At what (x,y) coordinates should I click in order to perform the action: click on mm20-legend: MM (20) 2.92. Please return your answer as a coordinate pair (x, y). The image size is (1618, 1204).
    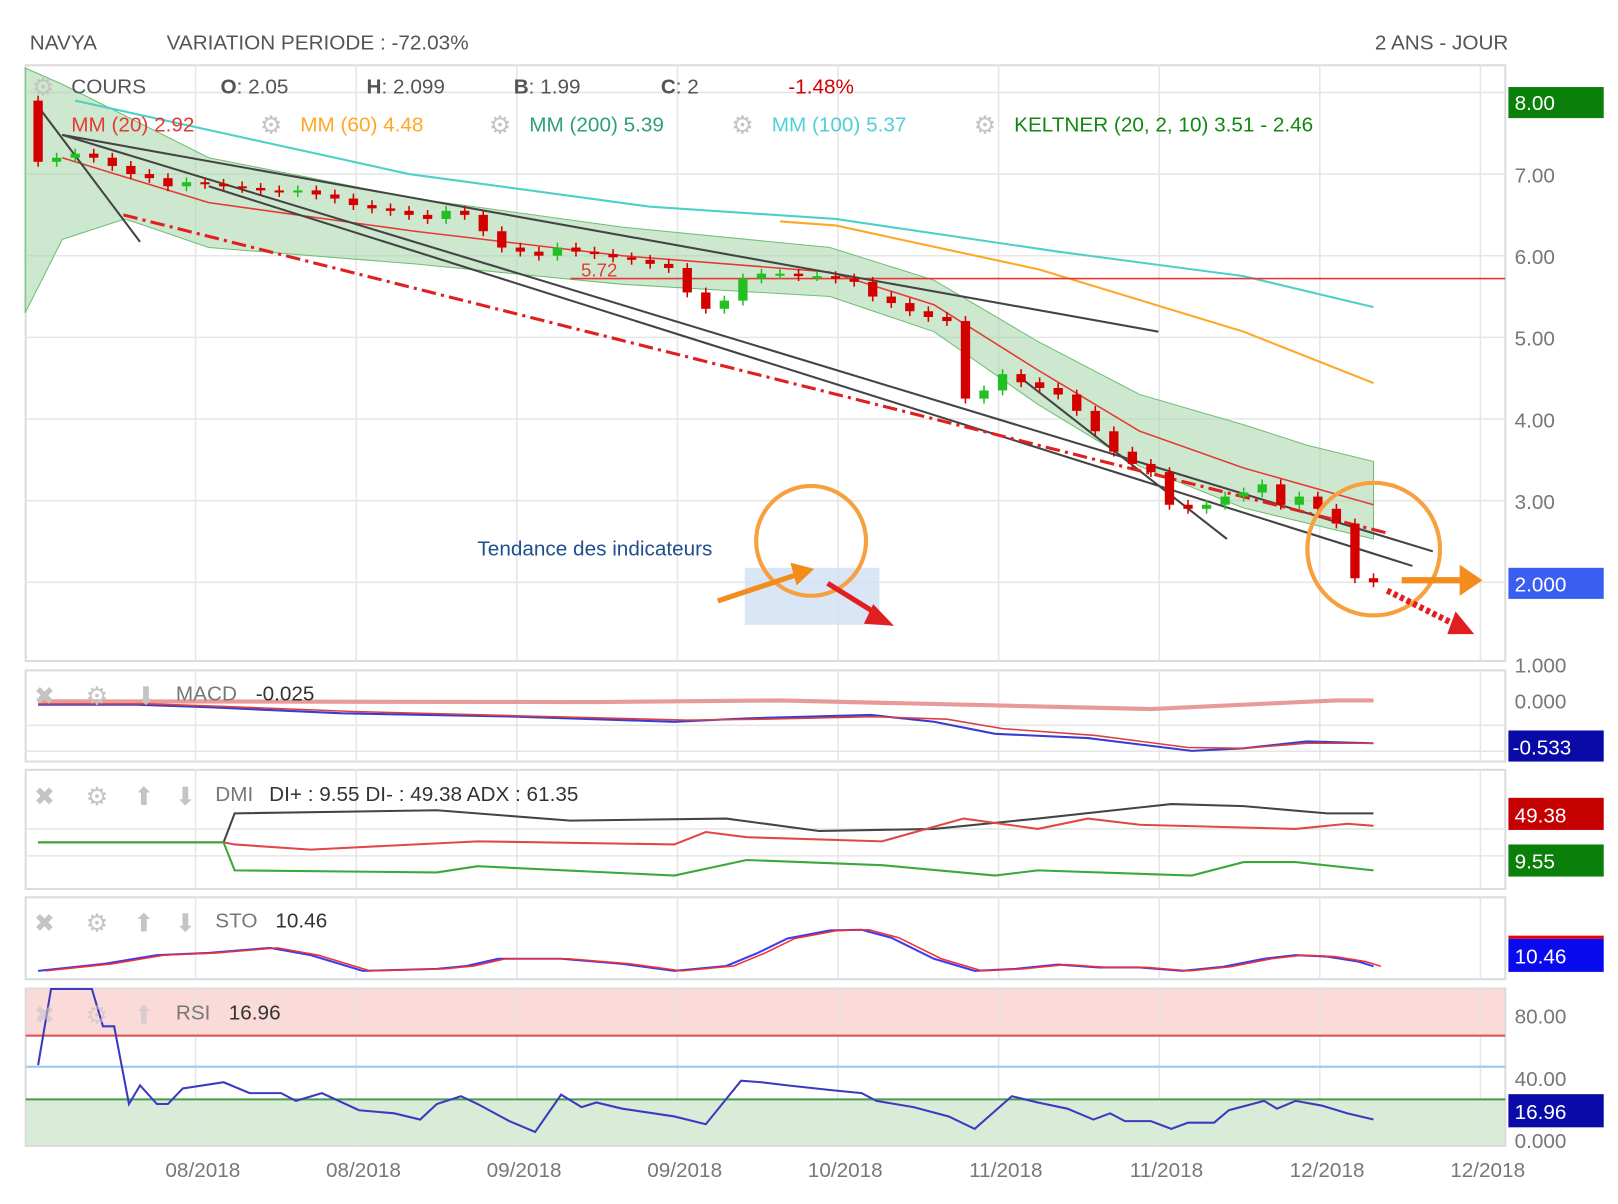
    Looking at the image, I should click on (132, 125).